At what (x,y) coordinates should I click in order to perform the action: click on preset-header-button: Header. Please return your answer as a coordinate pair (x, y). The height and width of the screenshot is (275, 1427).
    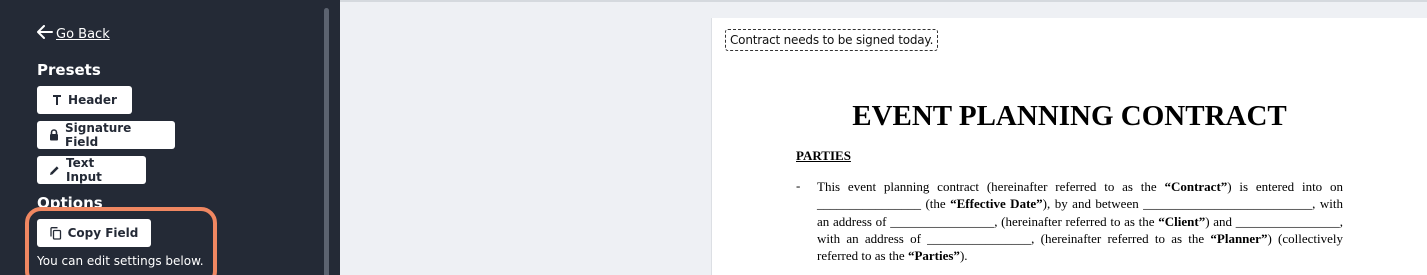
    Looking at the image, I should click on (84, 100).